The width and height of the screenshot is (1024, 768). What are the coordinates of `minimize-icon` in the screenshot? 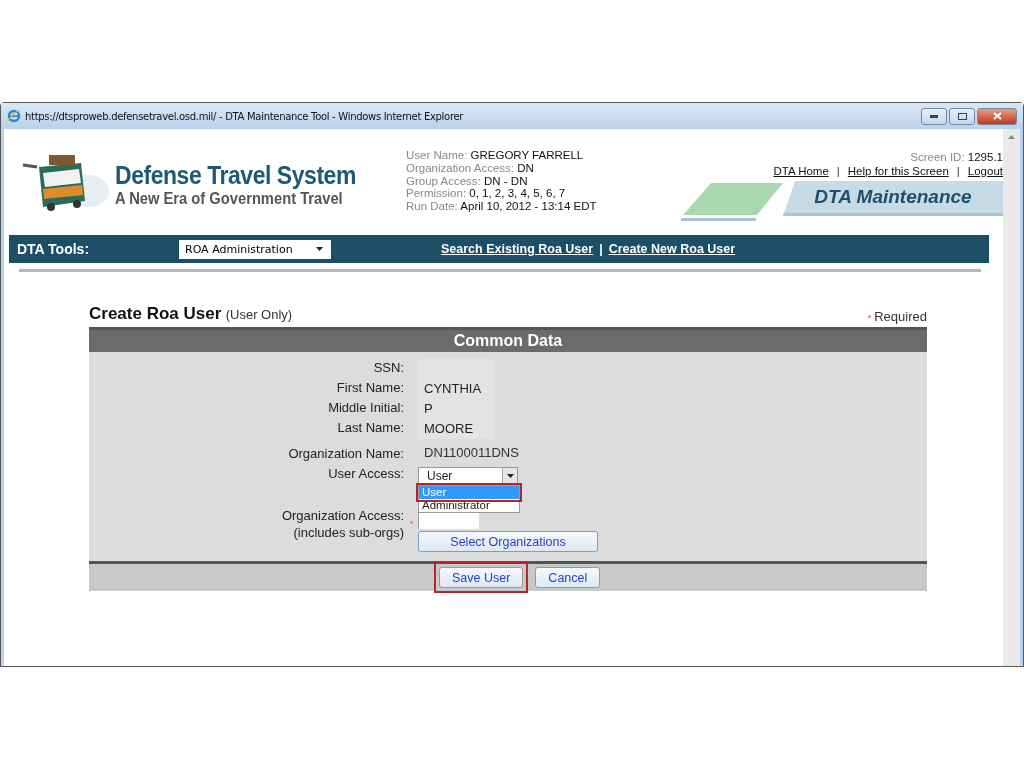 It's located at (934, 116).